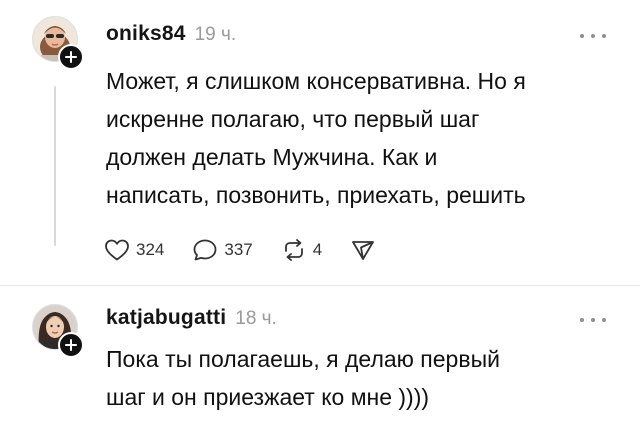 This screenshot has width=640, height=423. Describe the element at coordinates (222, 250) in the screenshot. I see `comment-button: 337` at that location.